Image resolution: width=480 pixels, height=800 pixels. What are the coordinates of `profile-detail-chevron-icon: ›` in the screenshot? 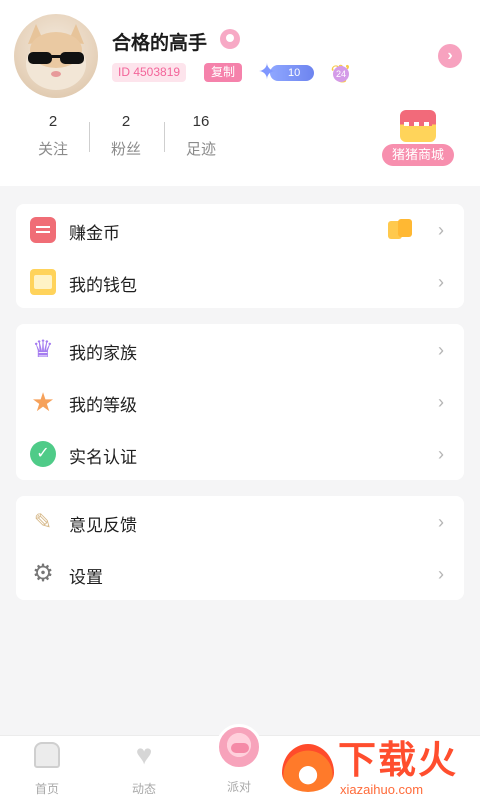 It's located at (450, 56).